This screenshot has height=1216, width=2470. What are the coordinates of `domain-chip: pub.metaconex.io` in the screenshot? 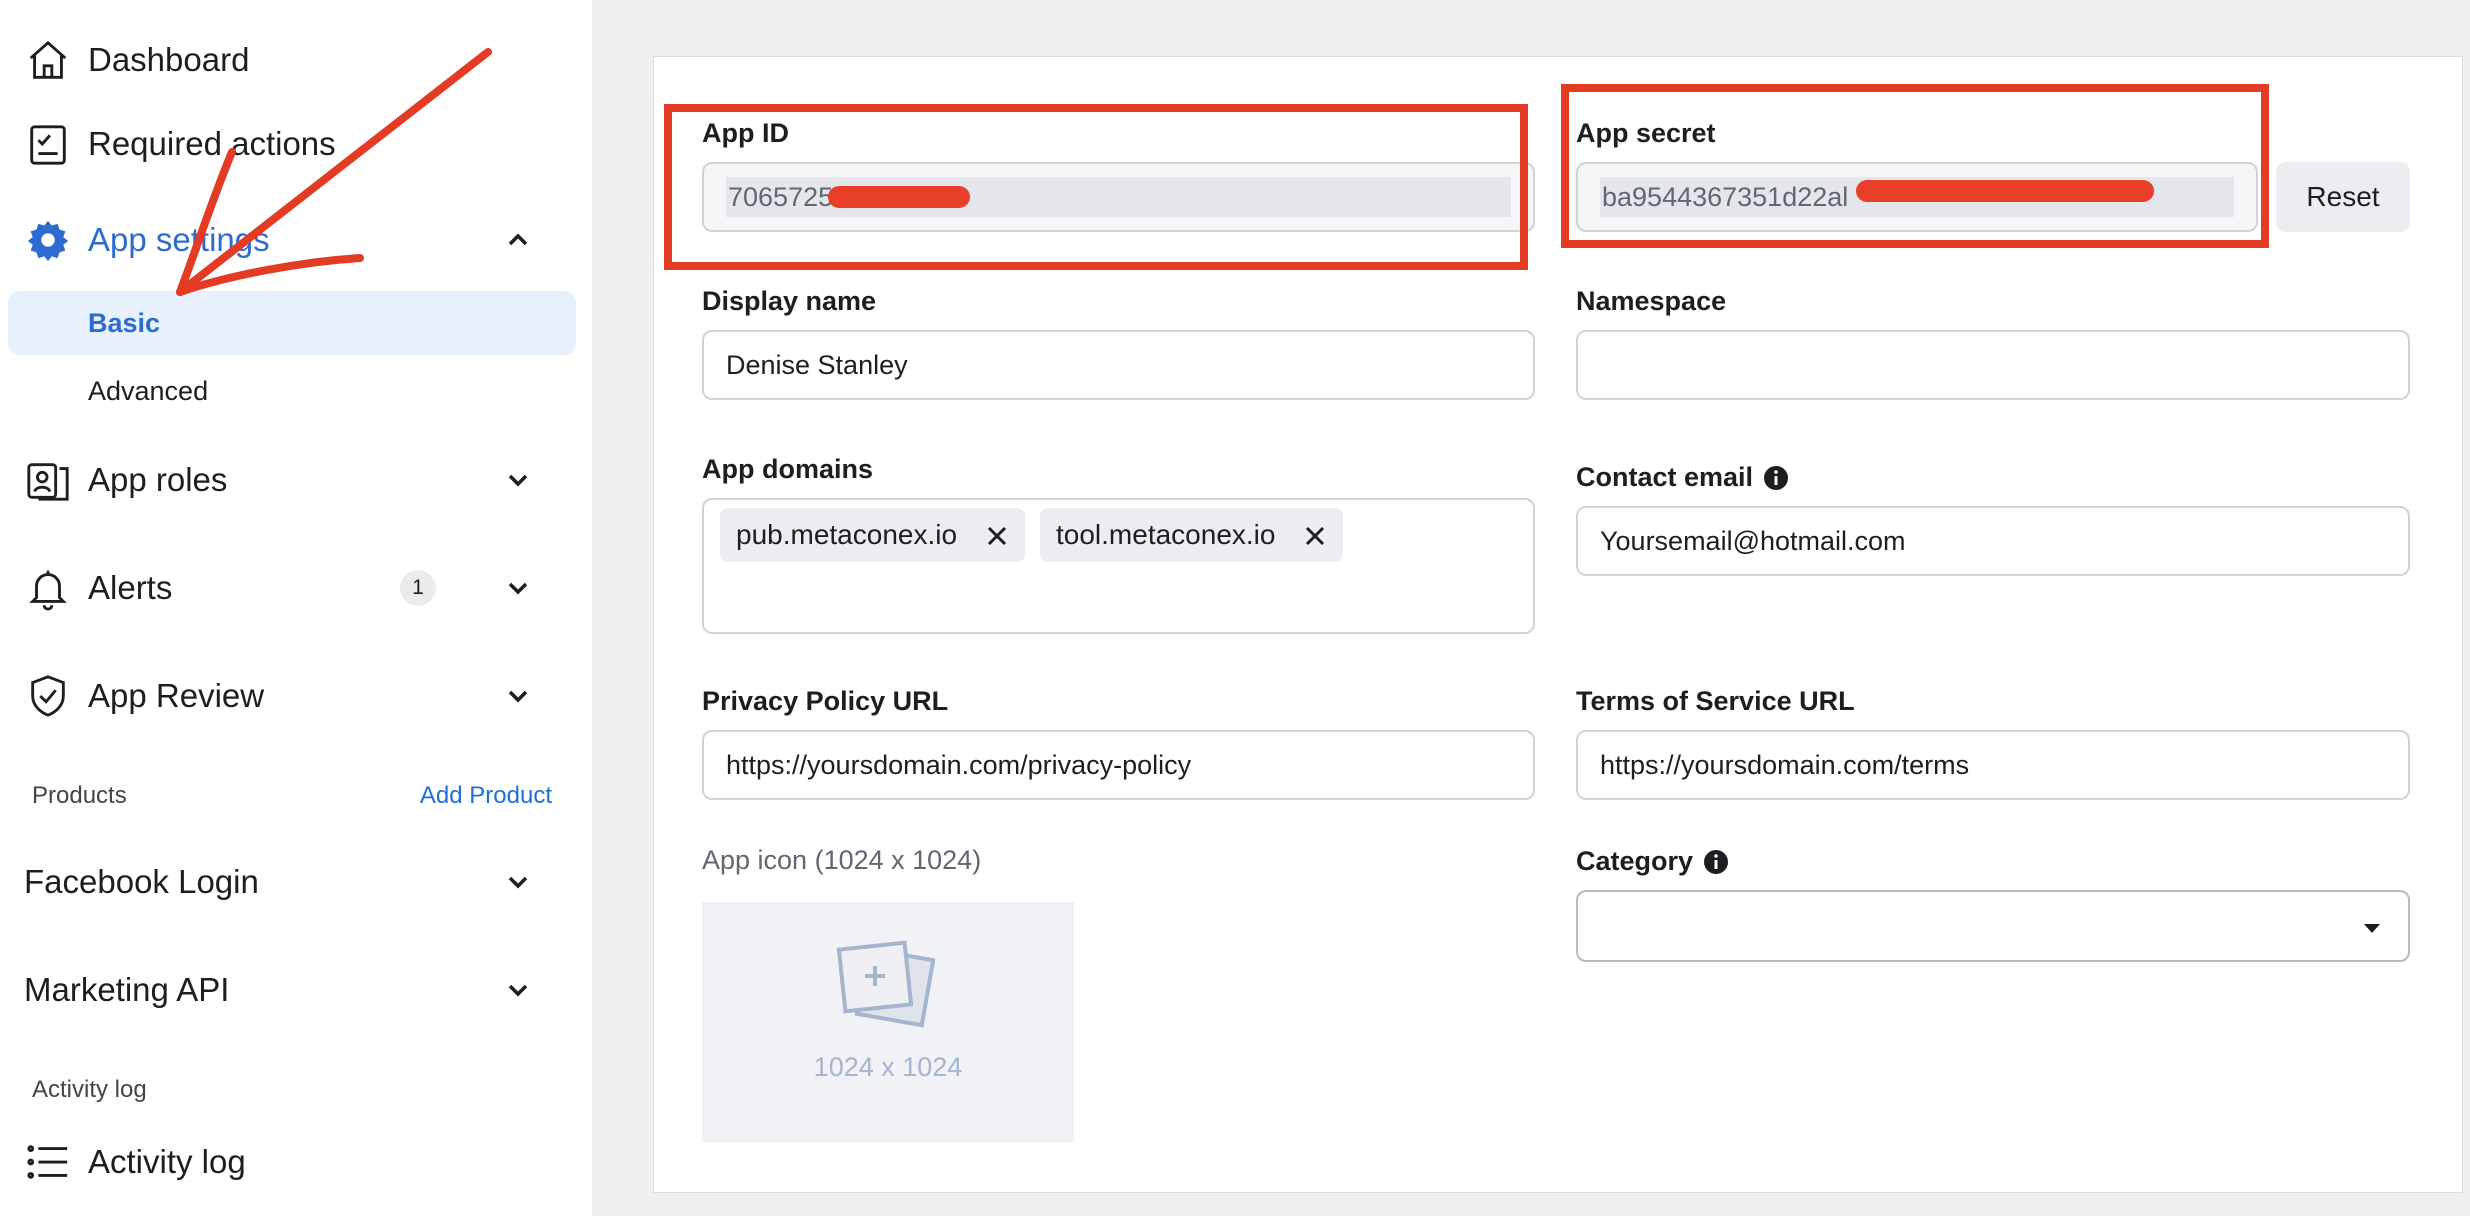 It's located at (873, 535).